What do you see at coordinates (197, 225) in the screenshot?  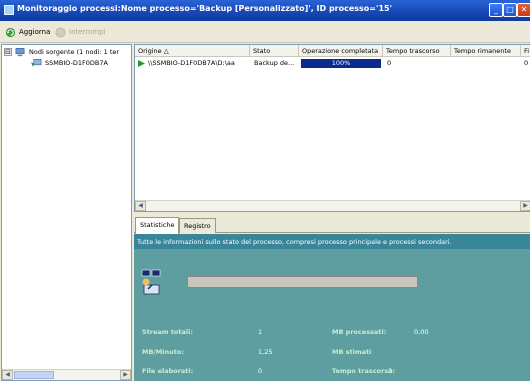 I see `tab-log: Registro` at bounding box center [197, 225].